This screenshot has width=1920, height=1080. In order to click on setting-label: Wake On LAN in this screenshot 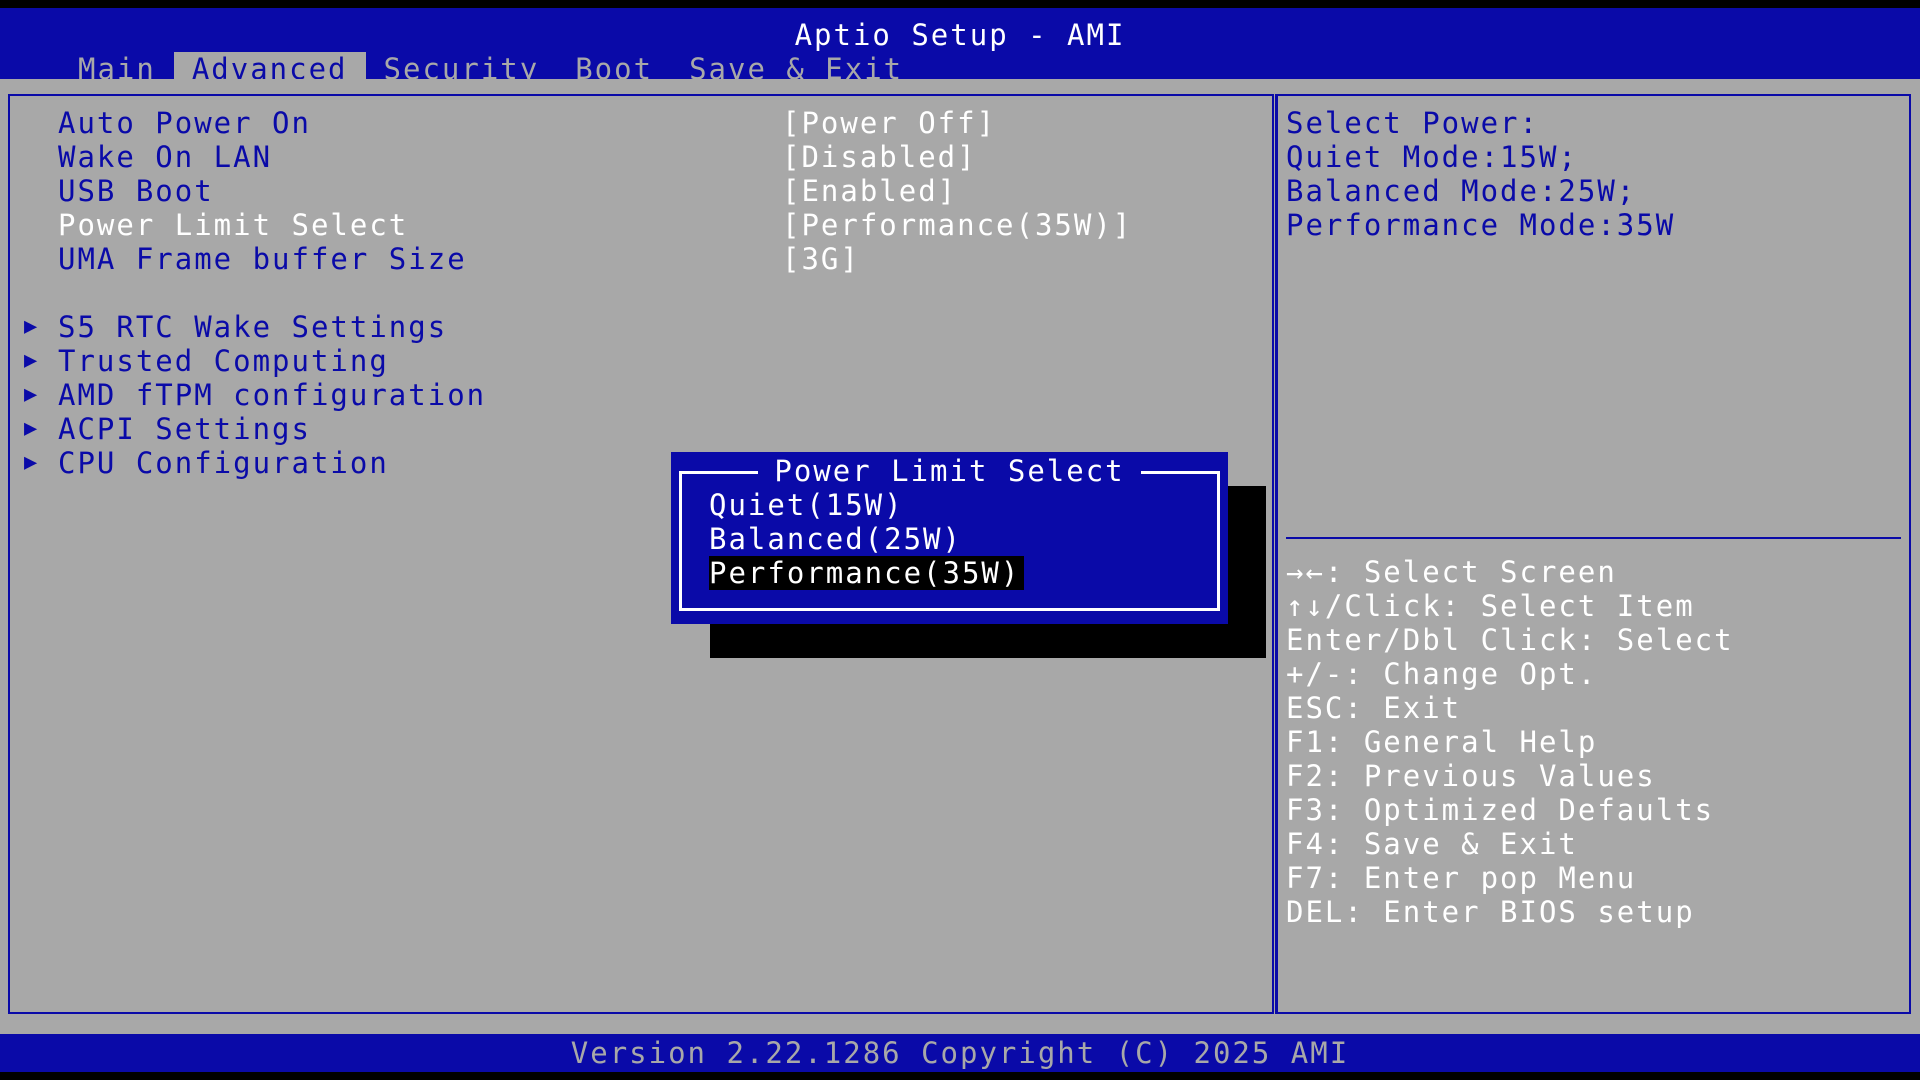, I will do `click(165, 157)`.